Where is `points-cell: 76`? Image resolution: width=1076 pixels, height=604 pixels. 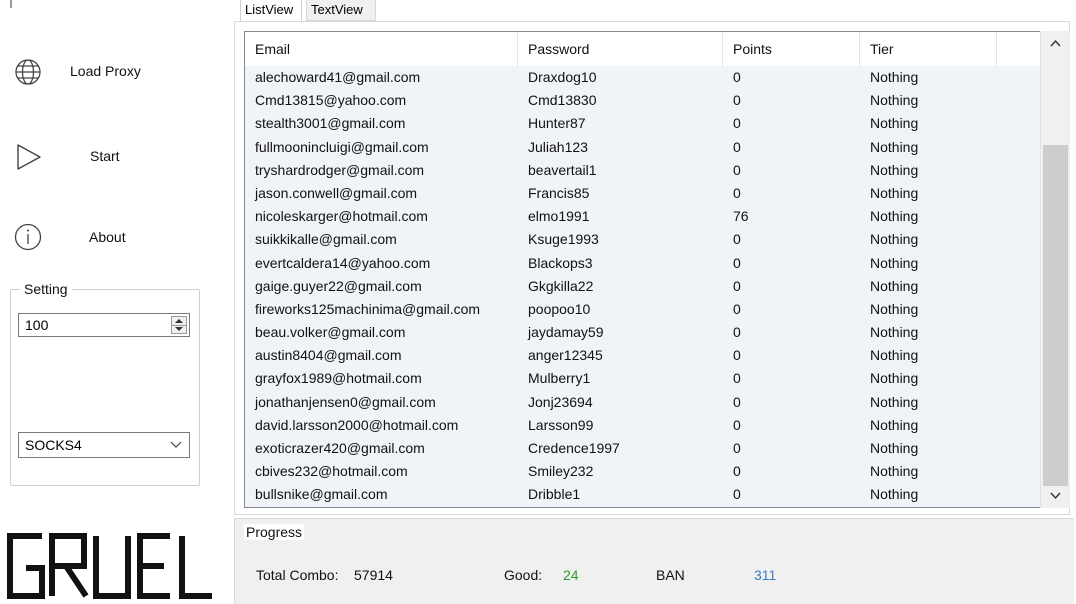
points-cell: 76 is located at coordinates (741, 216).